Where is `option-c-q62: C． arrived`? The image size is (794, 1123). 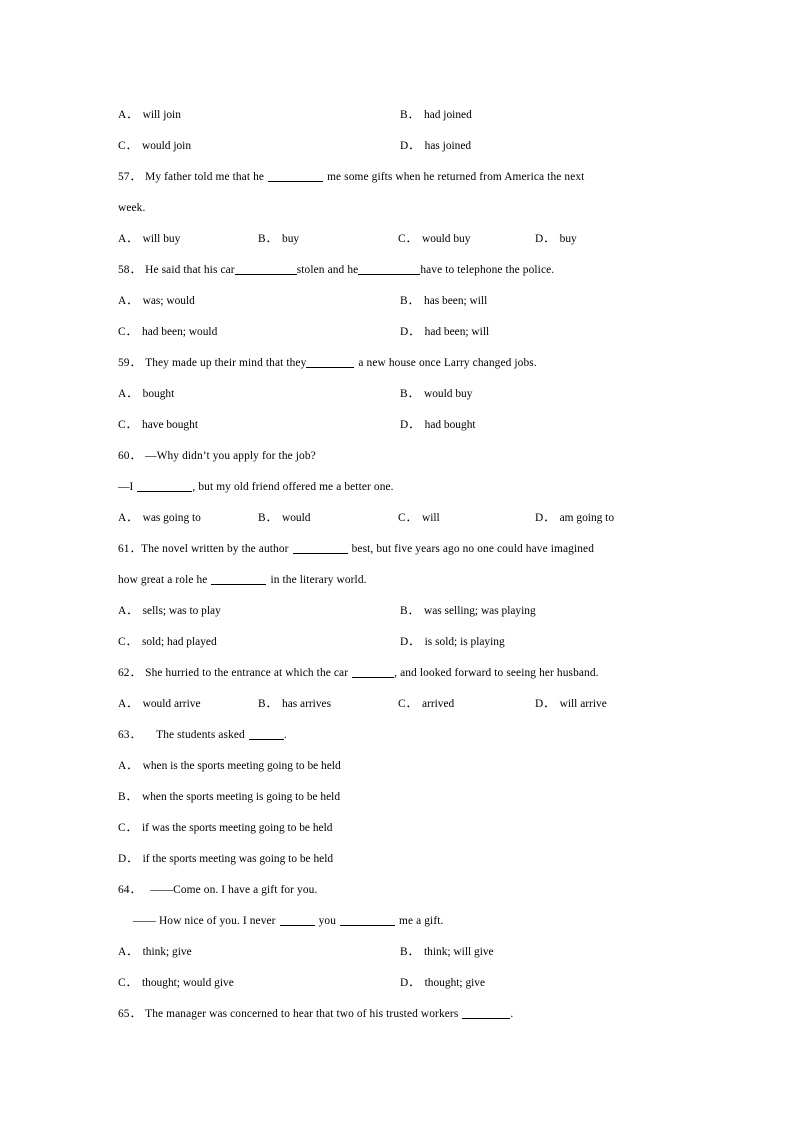 option-c-q62: C． arrived is located at coordinates (426, 704).